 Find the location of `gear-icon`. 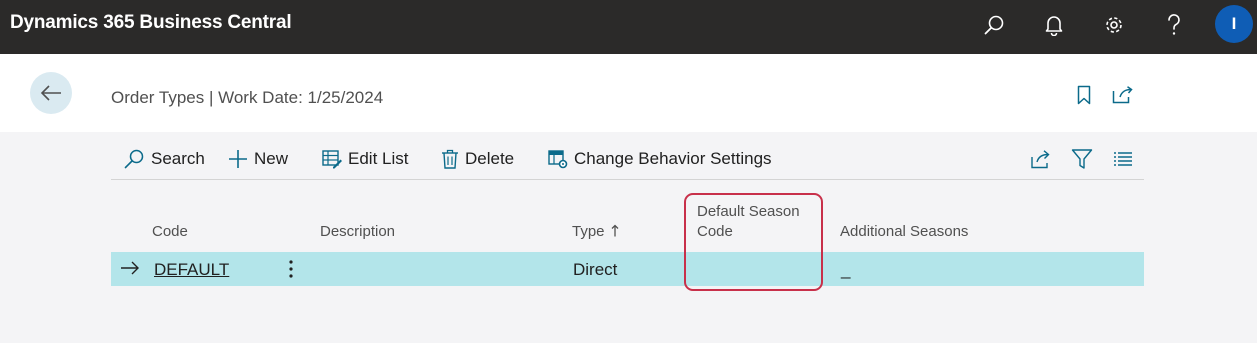

gear-icon is located at coordinates (1114, 25).